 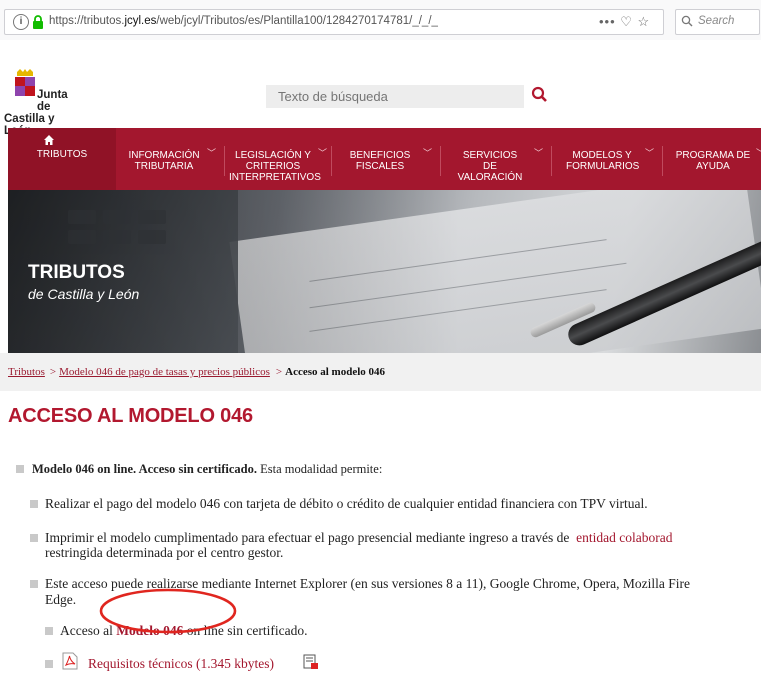 I want to click on hero-subtitle: de Castilla y León, so click(x=84, y=294).